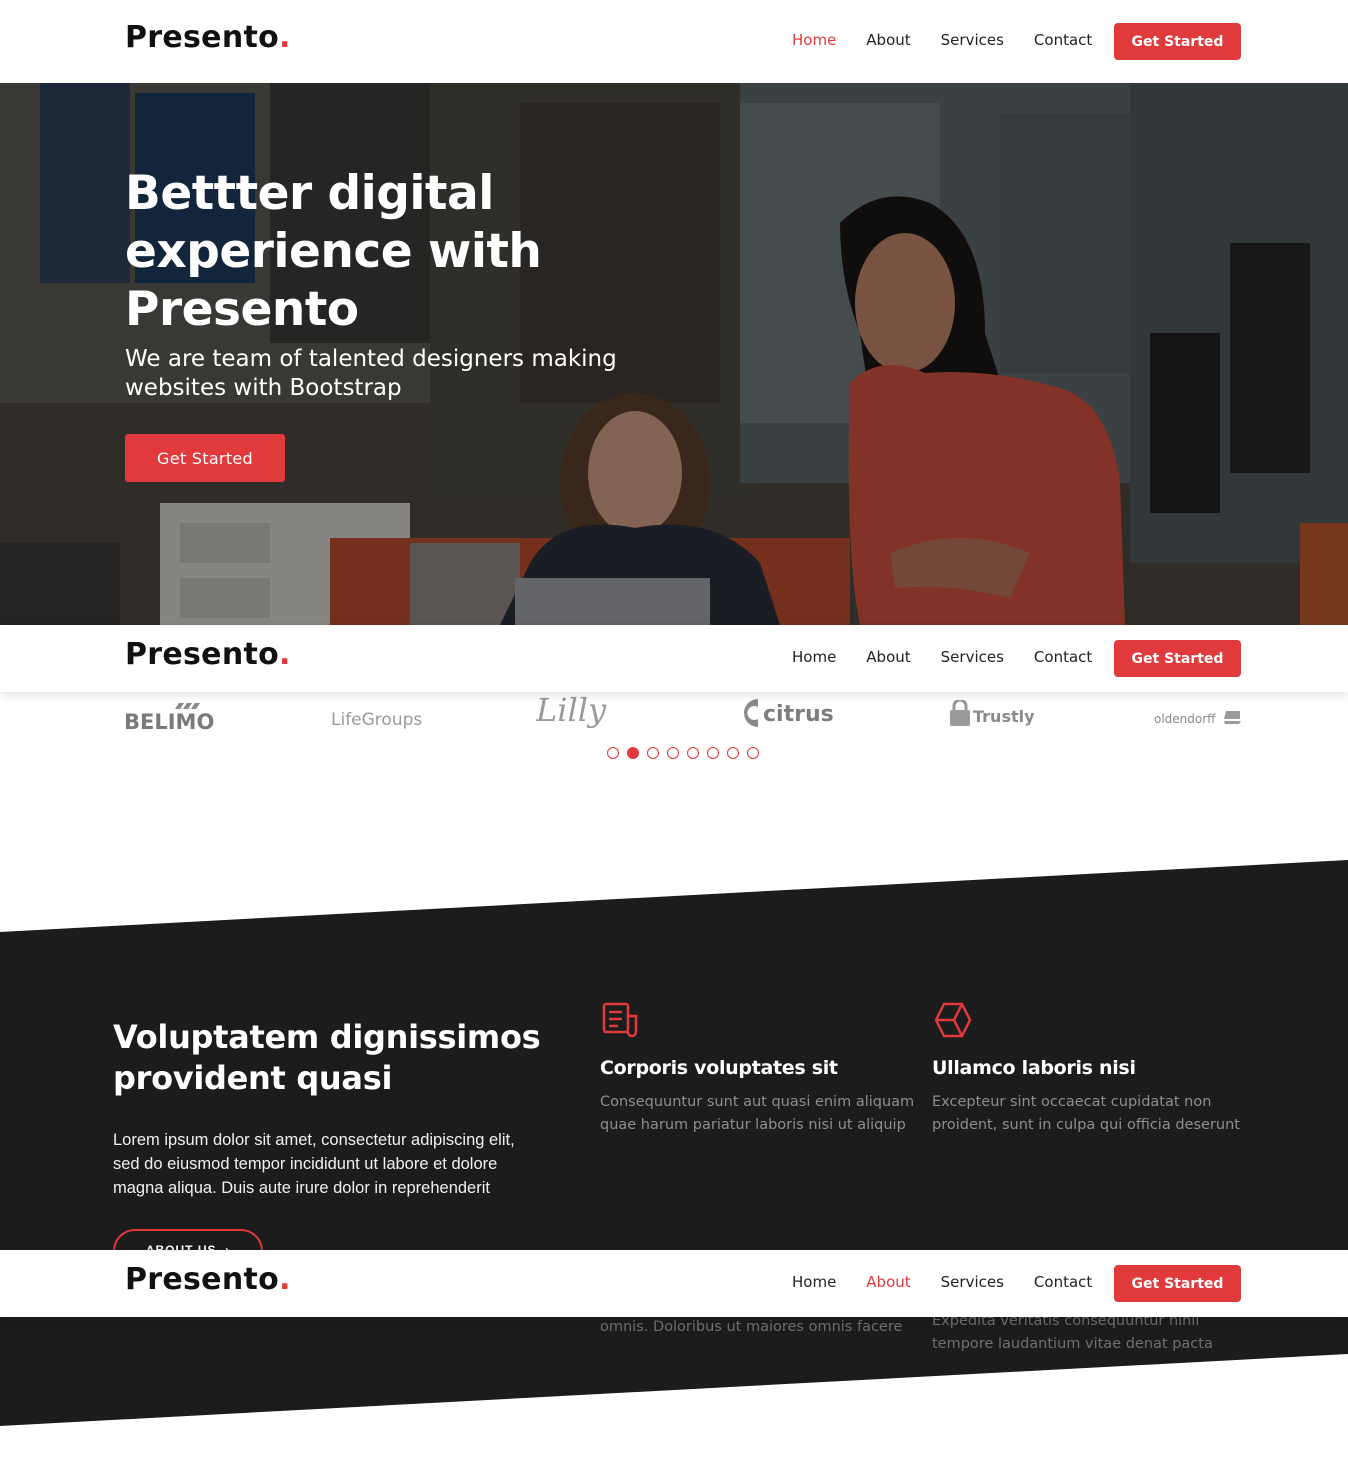 The height and width of the screenshot is (1461, 1348). What do you see at coordinates (1034, 1068) in the screenshot?
I see `feature-title: Ullamco laboris nisi` at bounding box center [1034, 1068].